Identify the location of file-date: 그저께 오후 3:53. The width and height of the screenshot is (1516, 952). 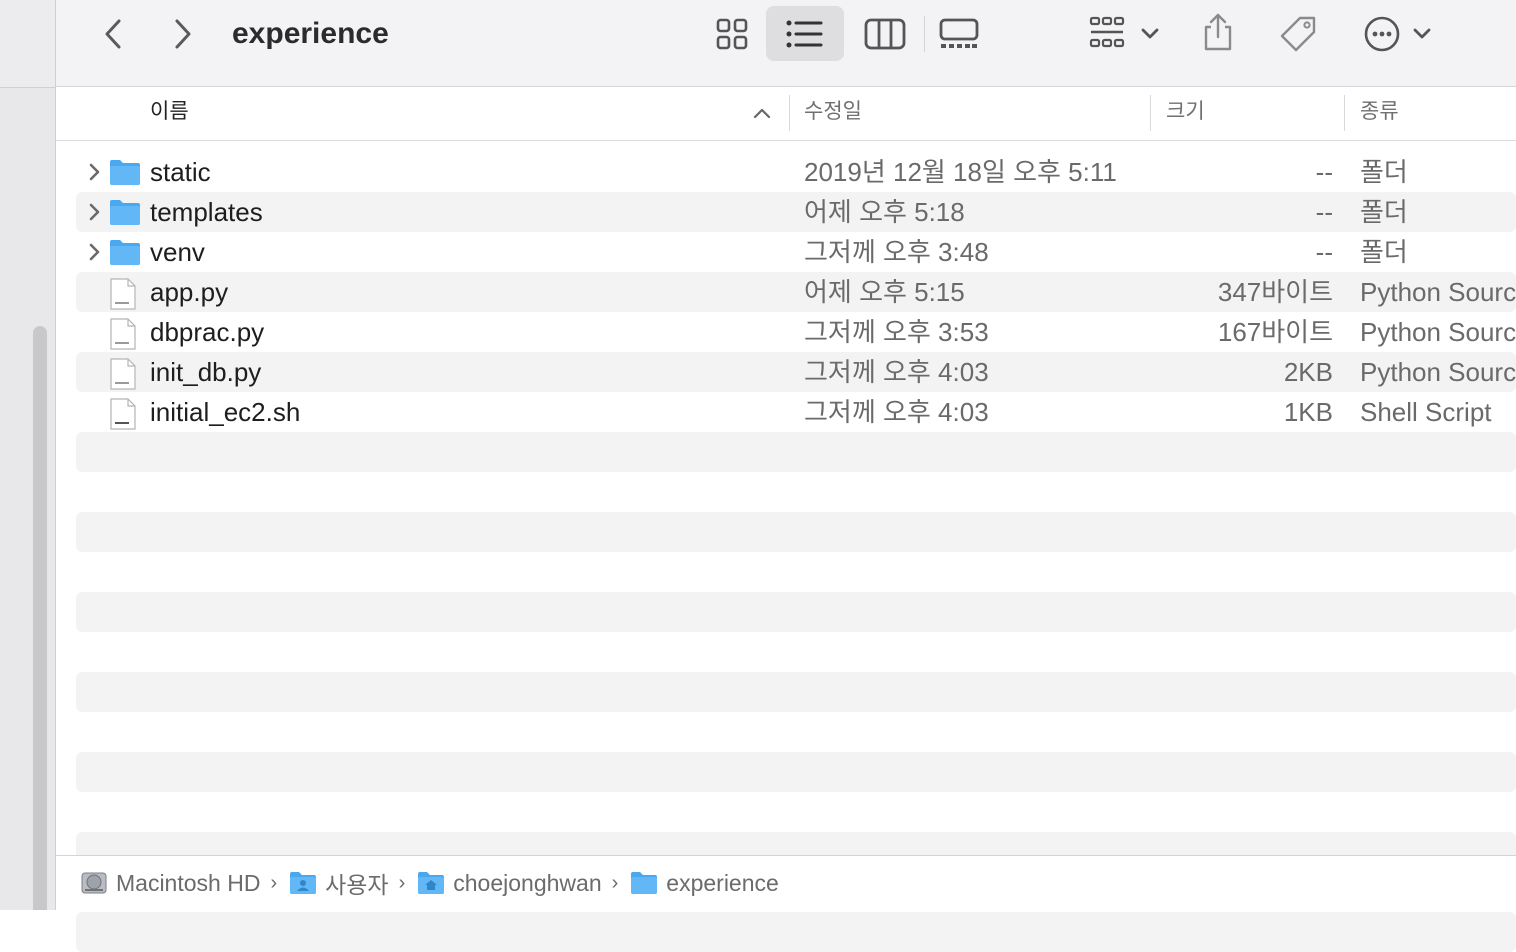
(896, 332).